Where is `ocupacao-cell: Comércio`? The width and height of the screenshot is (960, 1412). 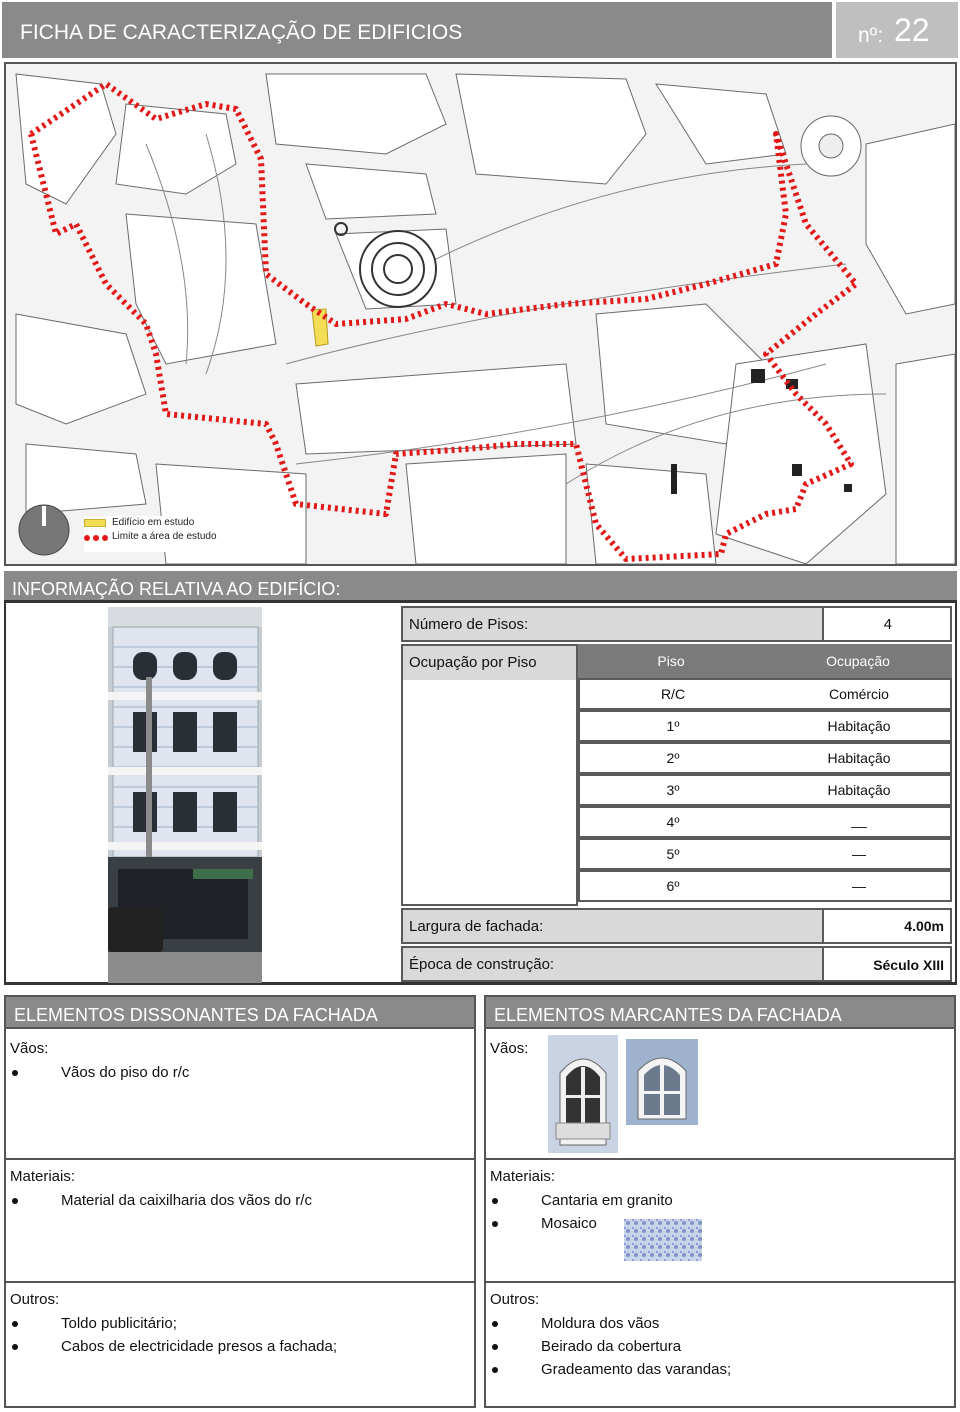
ocupacao-cell: Comércio is located at coordinates (859, 694).